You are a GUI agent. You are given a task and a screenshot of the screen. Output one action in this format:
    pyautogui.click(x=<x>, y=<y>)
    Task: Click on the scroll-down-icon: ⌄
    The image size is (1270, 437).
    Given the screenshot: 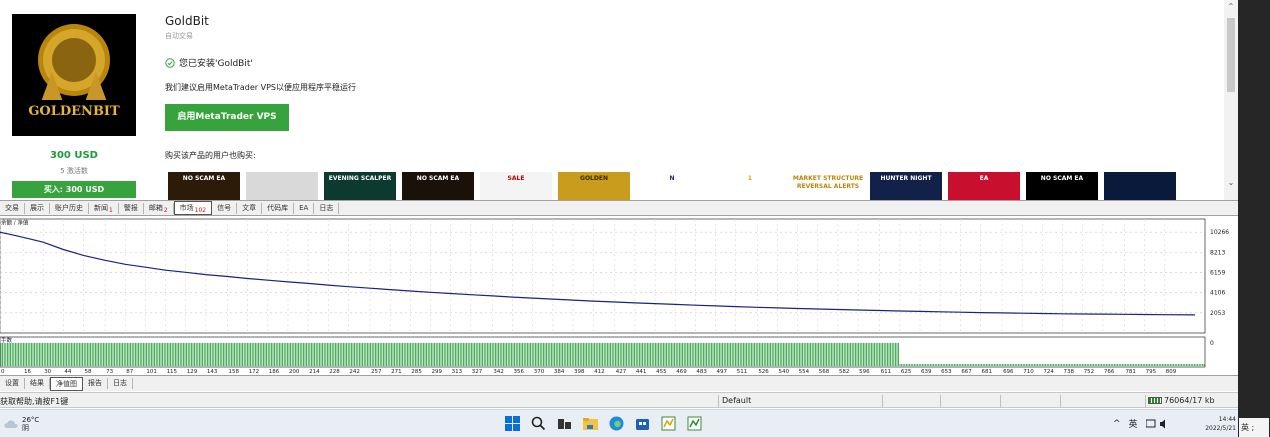 What is the action you would take?
    pyautogui.click(x=1231, y=182)
    